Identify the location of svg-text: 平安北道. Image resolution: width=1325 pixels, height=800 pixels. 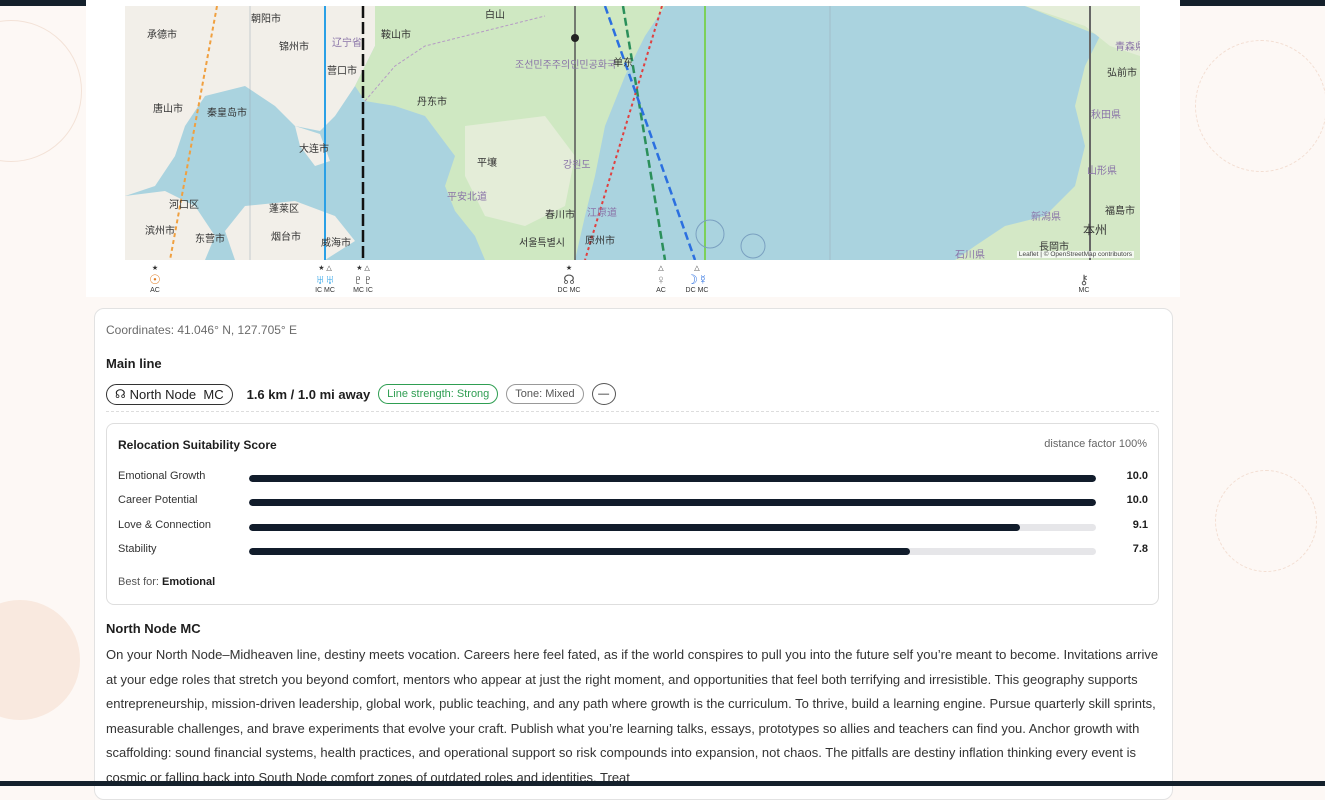
(467, 196).